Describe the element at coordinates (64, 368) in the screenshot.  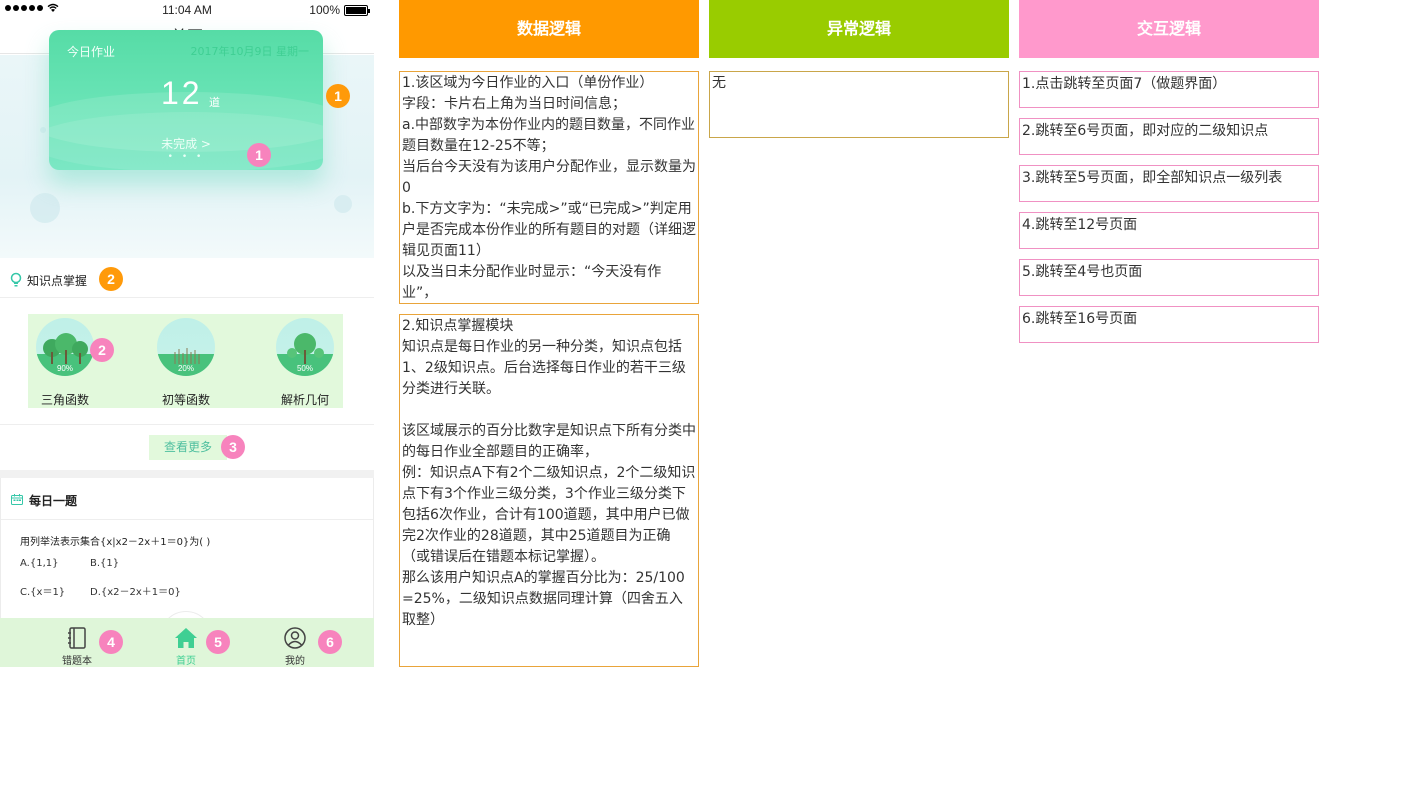
I see `knowledge-percent: 90%` at that location.